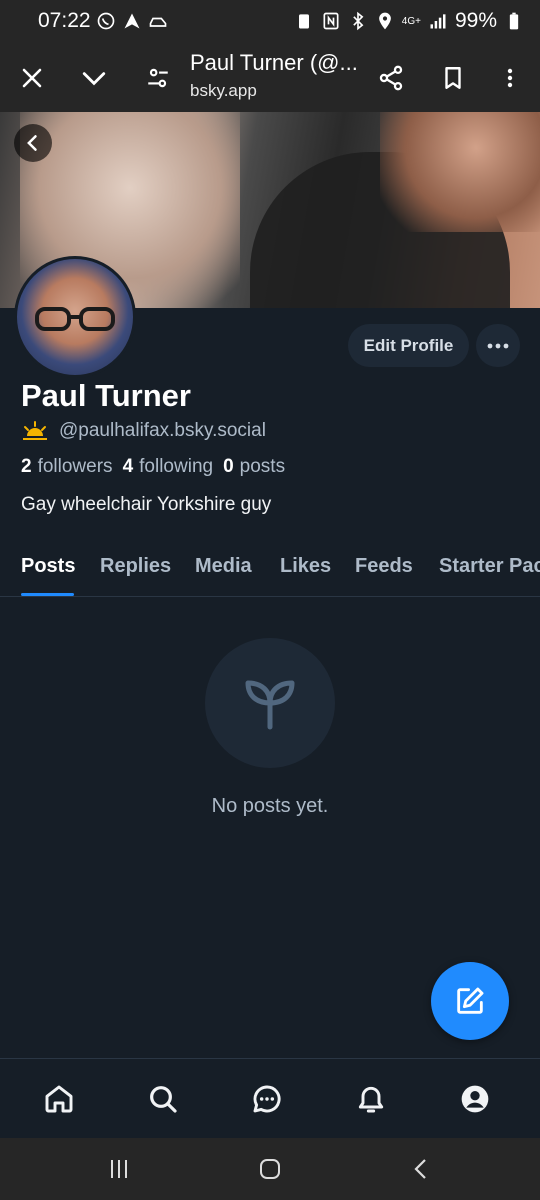  What do you see at coordinates (305, 566) in the screenshot?
I see `tab-likes: Likes` at bounding box center [305, 566].